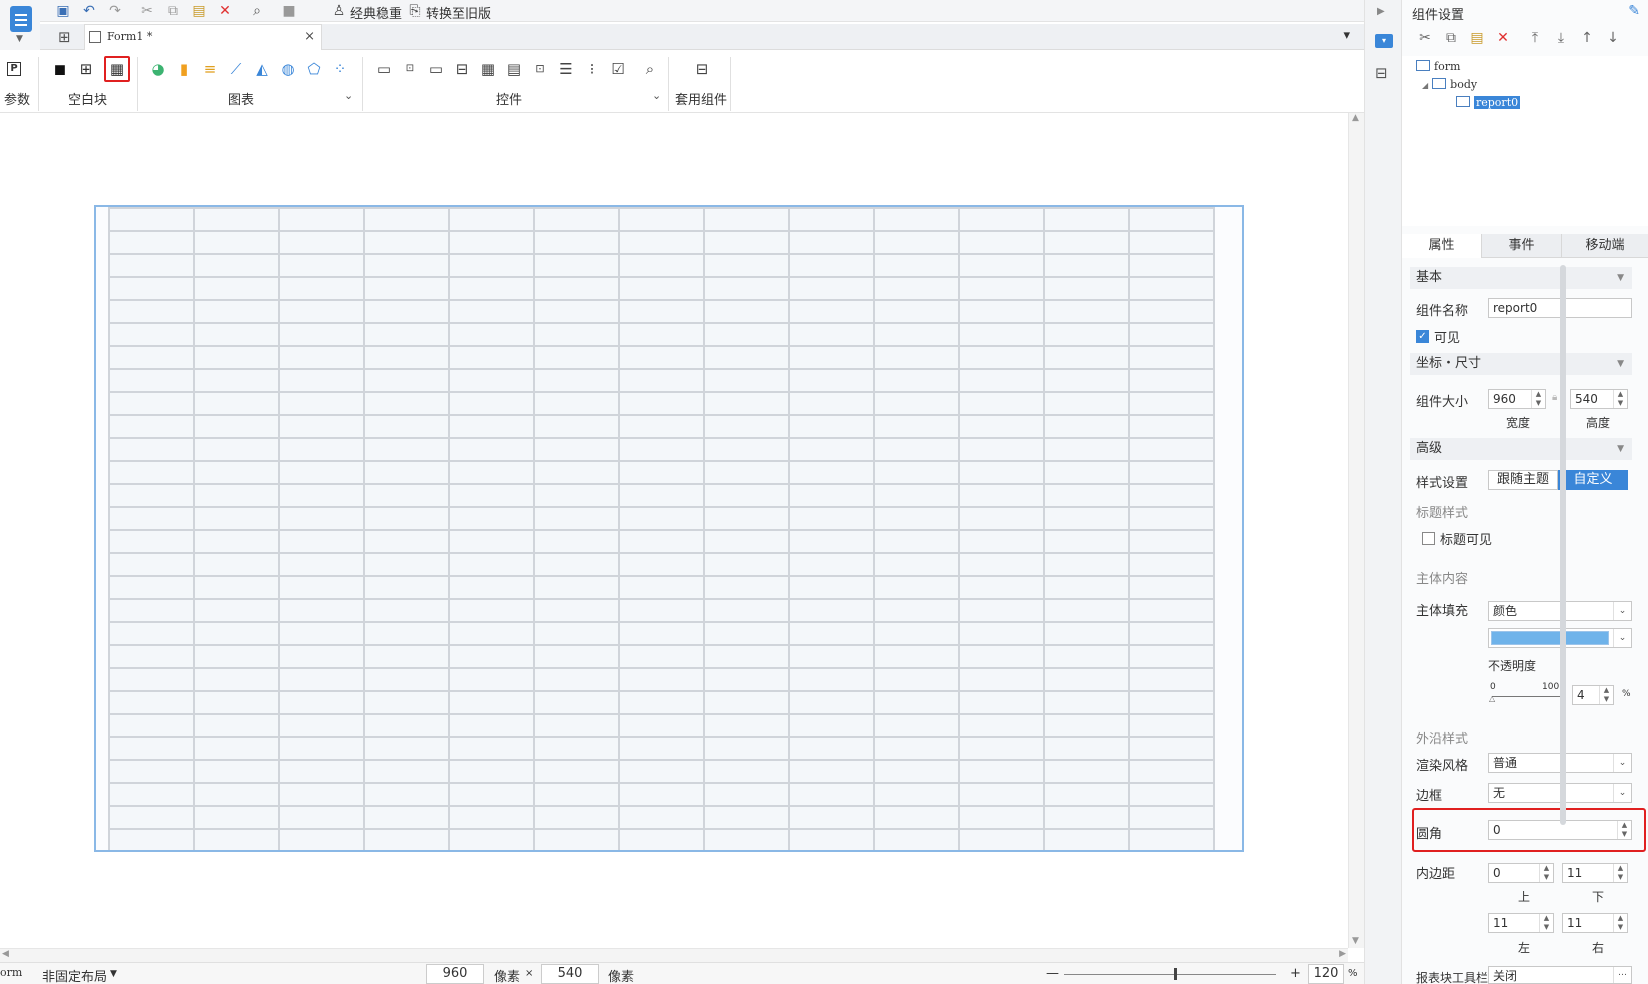 This screenshot has width=1648, height=984. Describe the element at coordinates (20, 25) in the screenshot. I see `app-logo: ▼` at that location.